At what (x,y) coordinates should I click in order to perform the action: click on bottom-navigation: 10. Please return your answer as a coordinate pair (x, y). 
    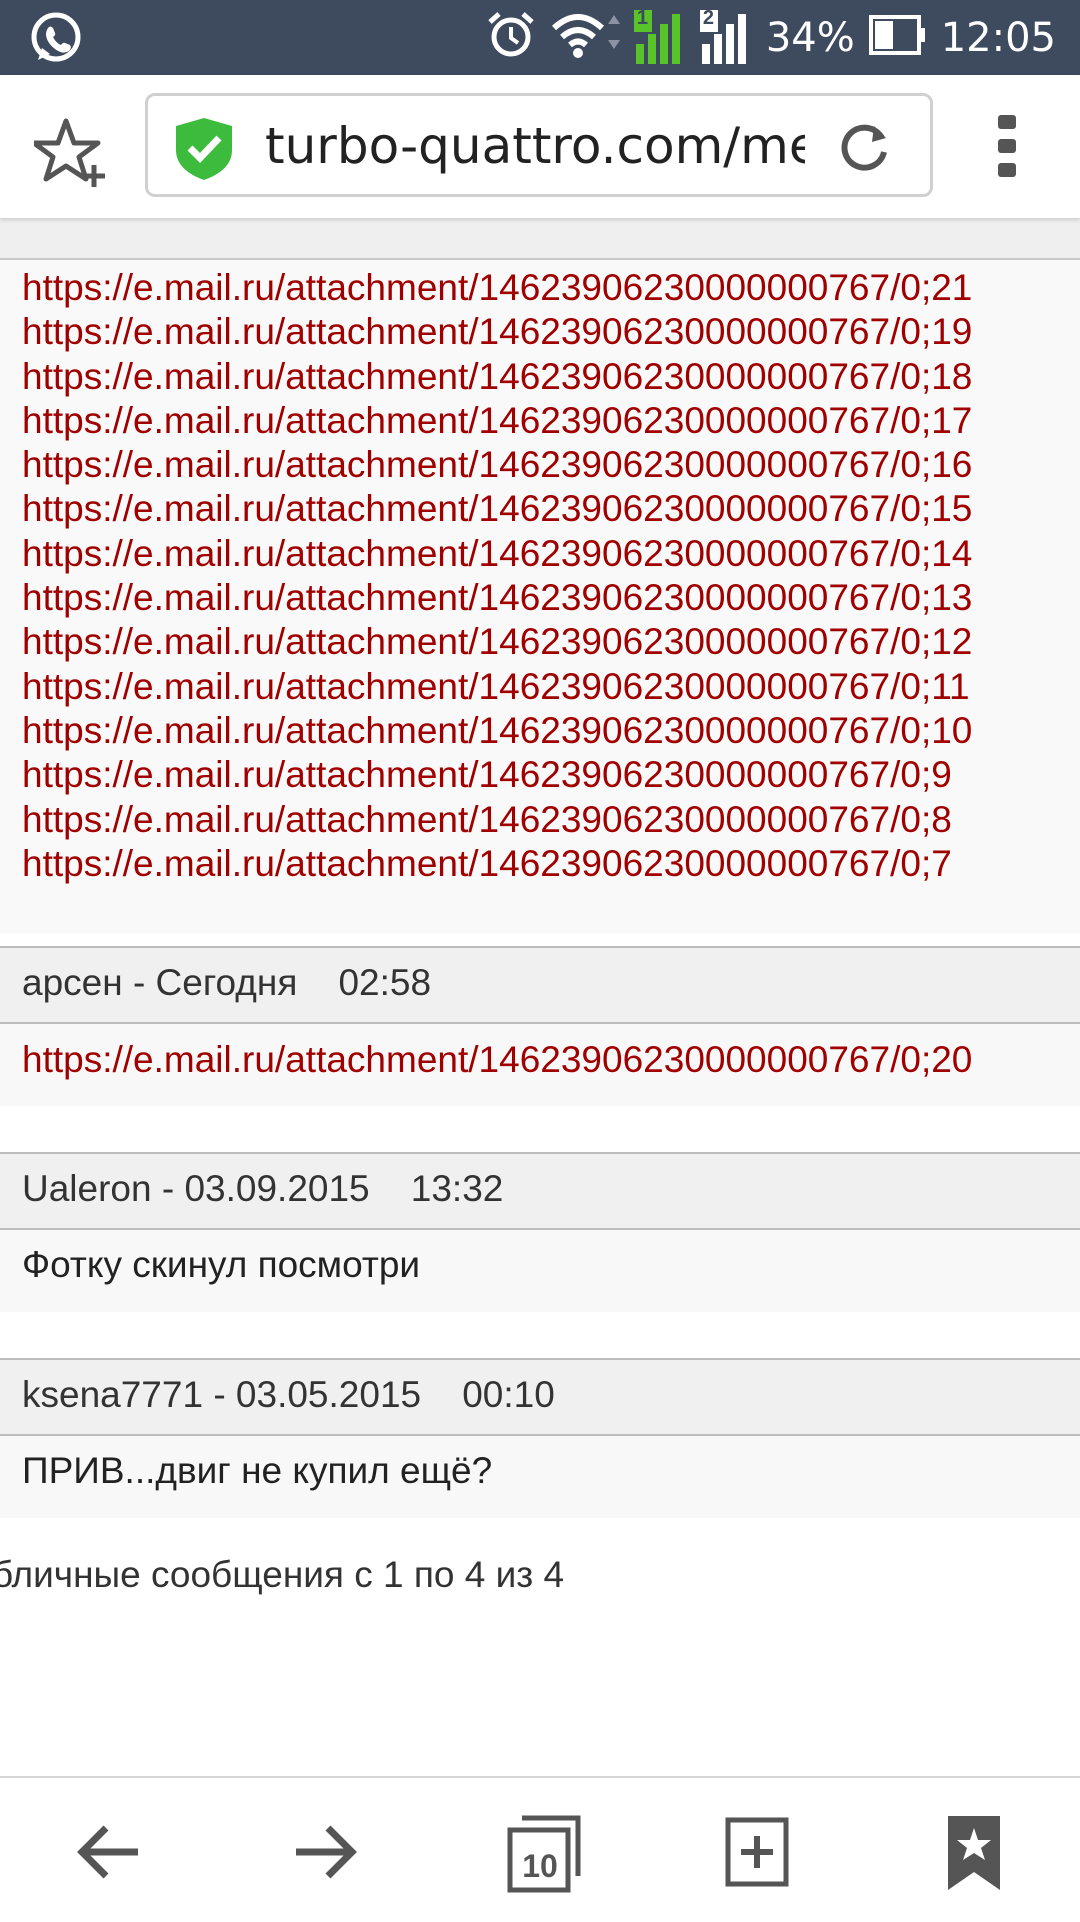
    Looking at the image, I should click on (540, 1849).